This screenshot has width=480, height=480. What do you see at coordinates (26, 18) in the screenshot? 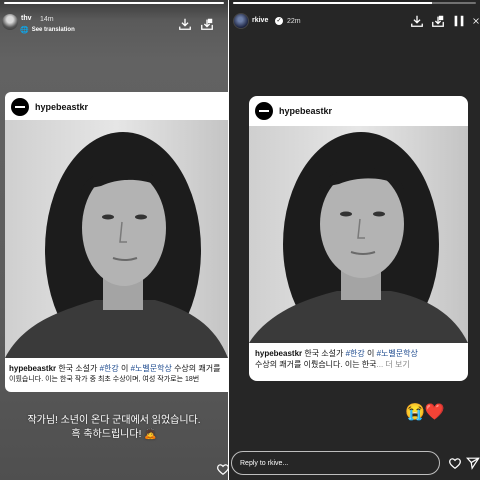
I see `story-username-left: thv` at bounding box center [26, 18].